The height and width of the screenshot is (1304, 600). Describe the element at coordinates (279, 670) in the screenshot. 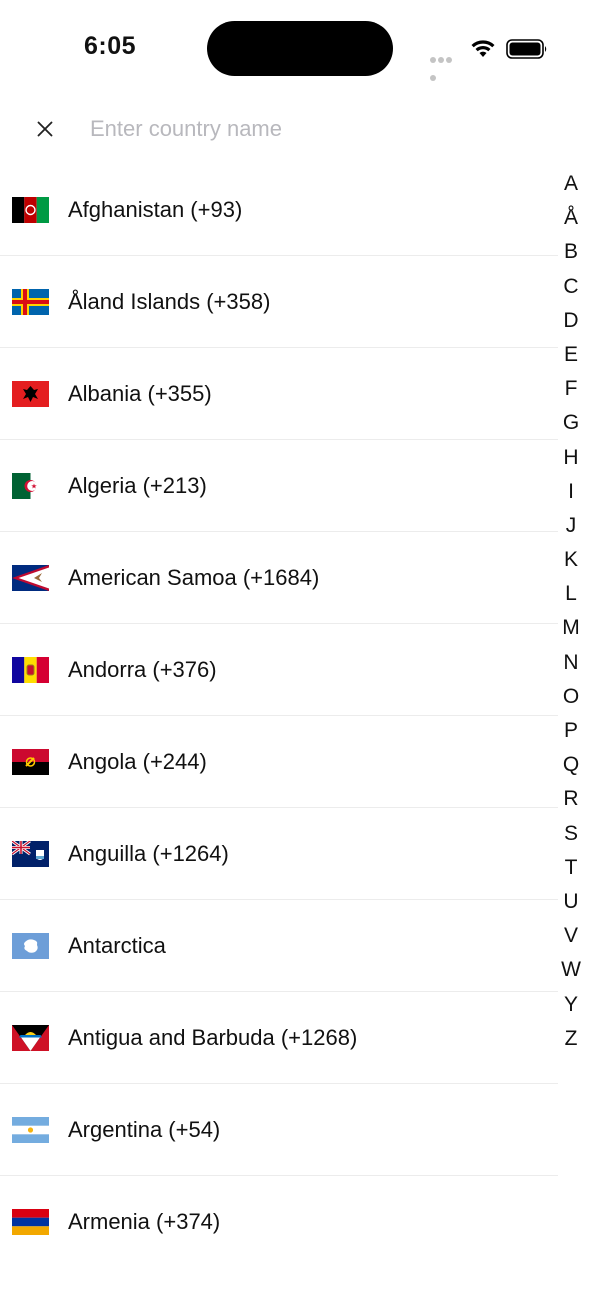

I see `list-item: Andorra (+376)` at that location.